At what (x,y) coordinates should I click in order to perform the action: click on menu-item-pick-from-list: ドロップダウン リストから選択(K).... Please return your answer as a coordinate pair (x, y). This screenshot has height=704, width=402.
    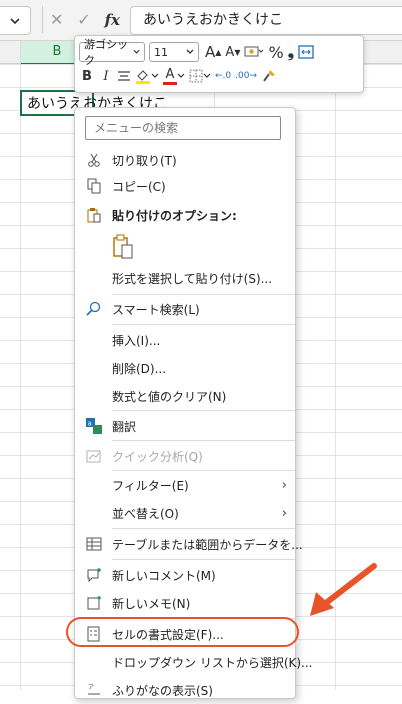
    Looking at the image, I should click on (194, 662).